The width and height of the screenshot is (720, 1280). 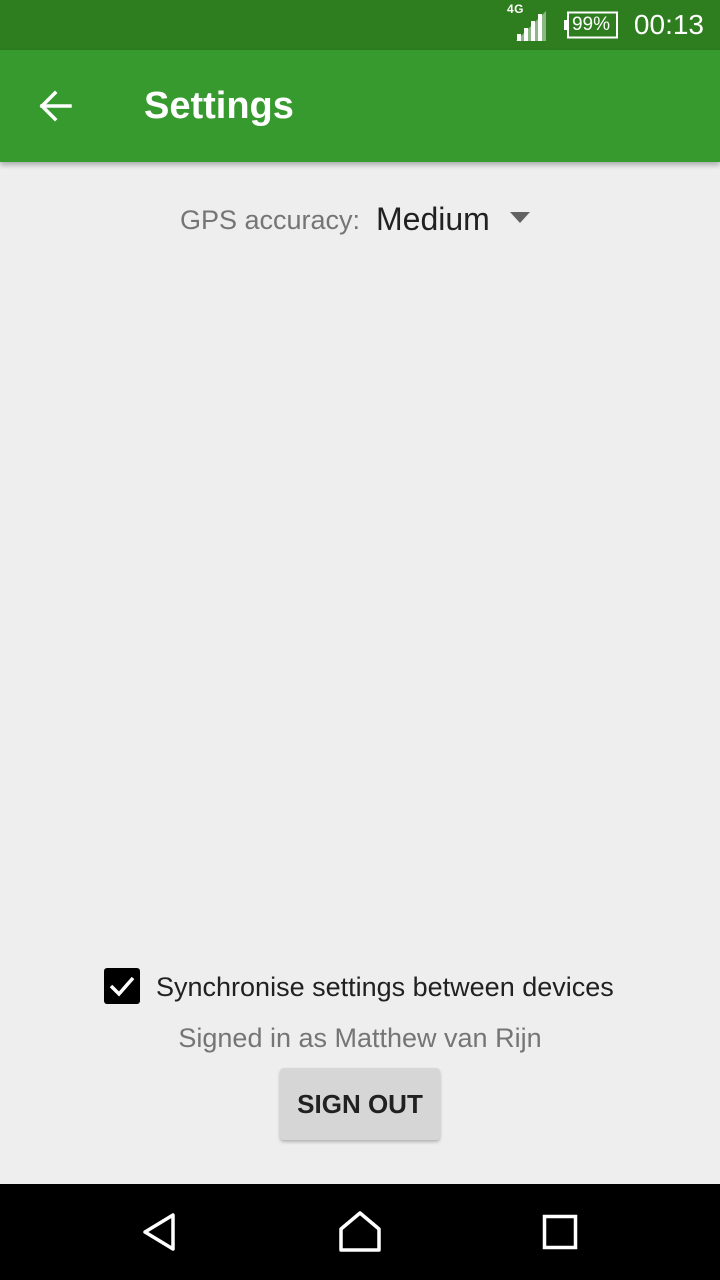 I want to click on app-bar: Settings, so click(x=360, y=106).